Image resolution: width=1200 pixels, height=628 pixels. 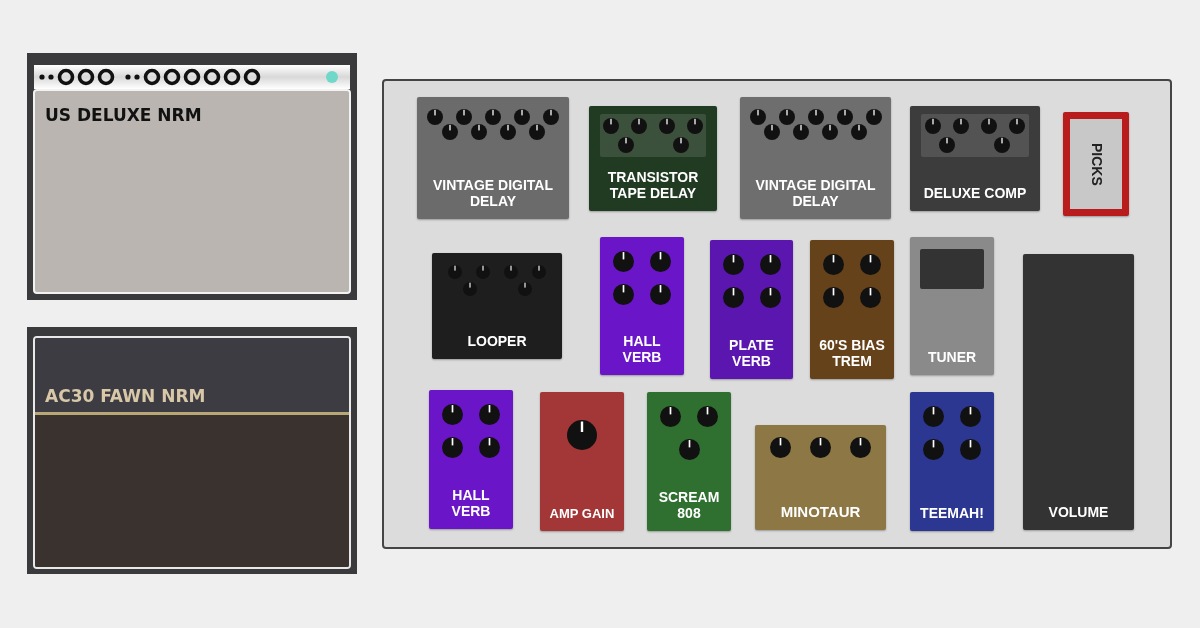 I want to click on pedal-label: TRANSISTOR TAPE DELAY, so click(x=653, y=185).